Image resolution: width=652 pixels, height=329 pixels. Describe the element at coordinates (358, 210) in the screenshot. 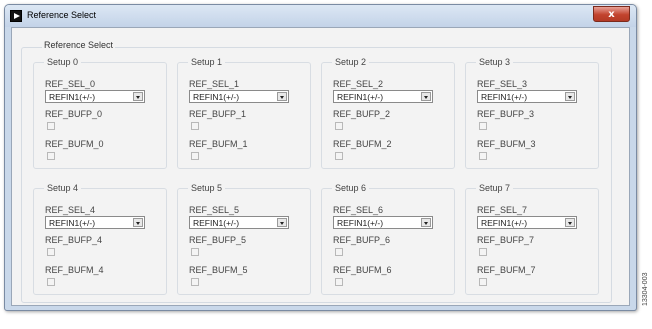

I see `ref-sel-label: REF_SEL_6` at that location.